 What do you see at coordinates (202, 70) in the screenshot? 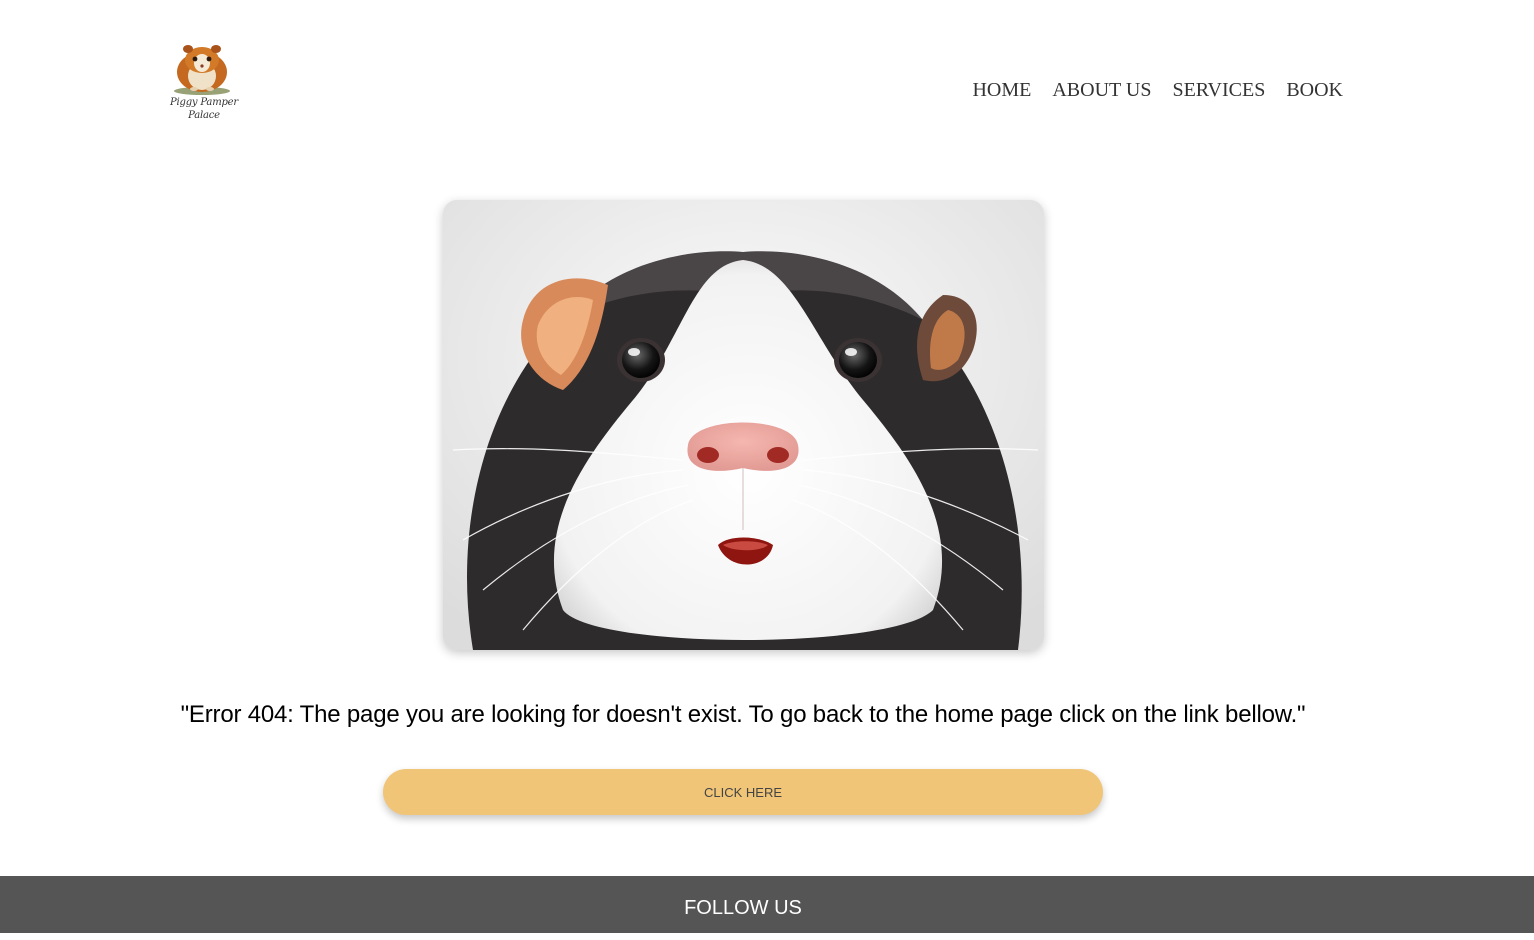
I see `guinea-pig-logo-icon` at bounding box center [202, 70].